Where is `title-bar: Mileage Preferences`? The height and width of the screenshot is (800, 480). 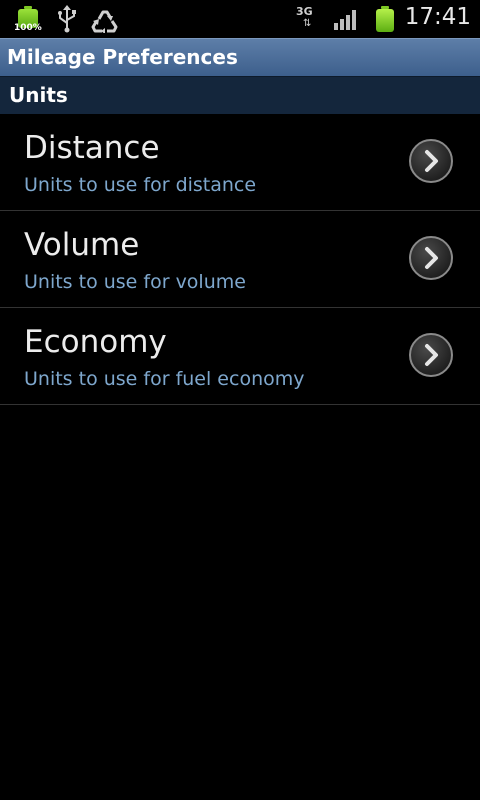 title-bar: Mileage Preferences is located at coordinates (240, 57).